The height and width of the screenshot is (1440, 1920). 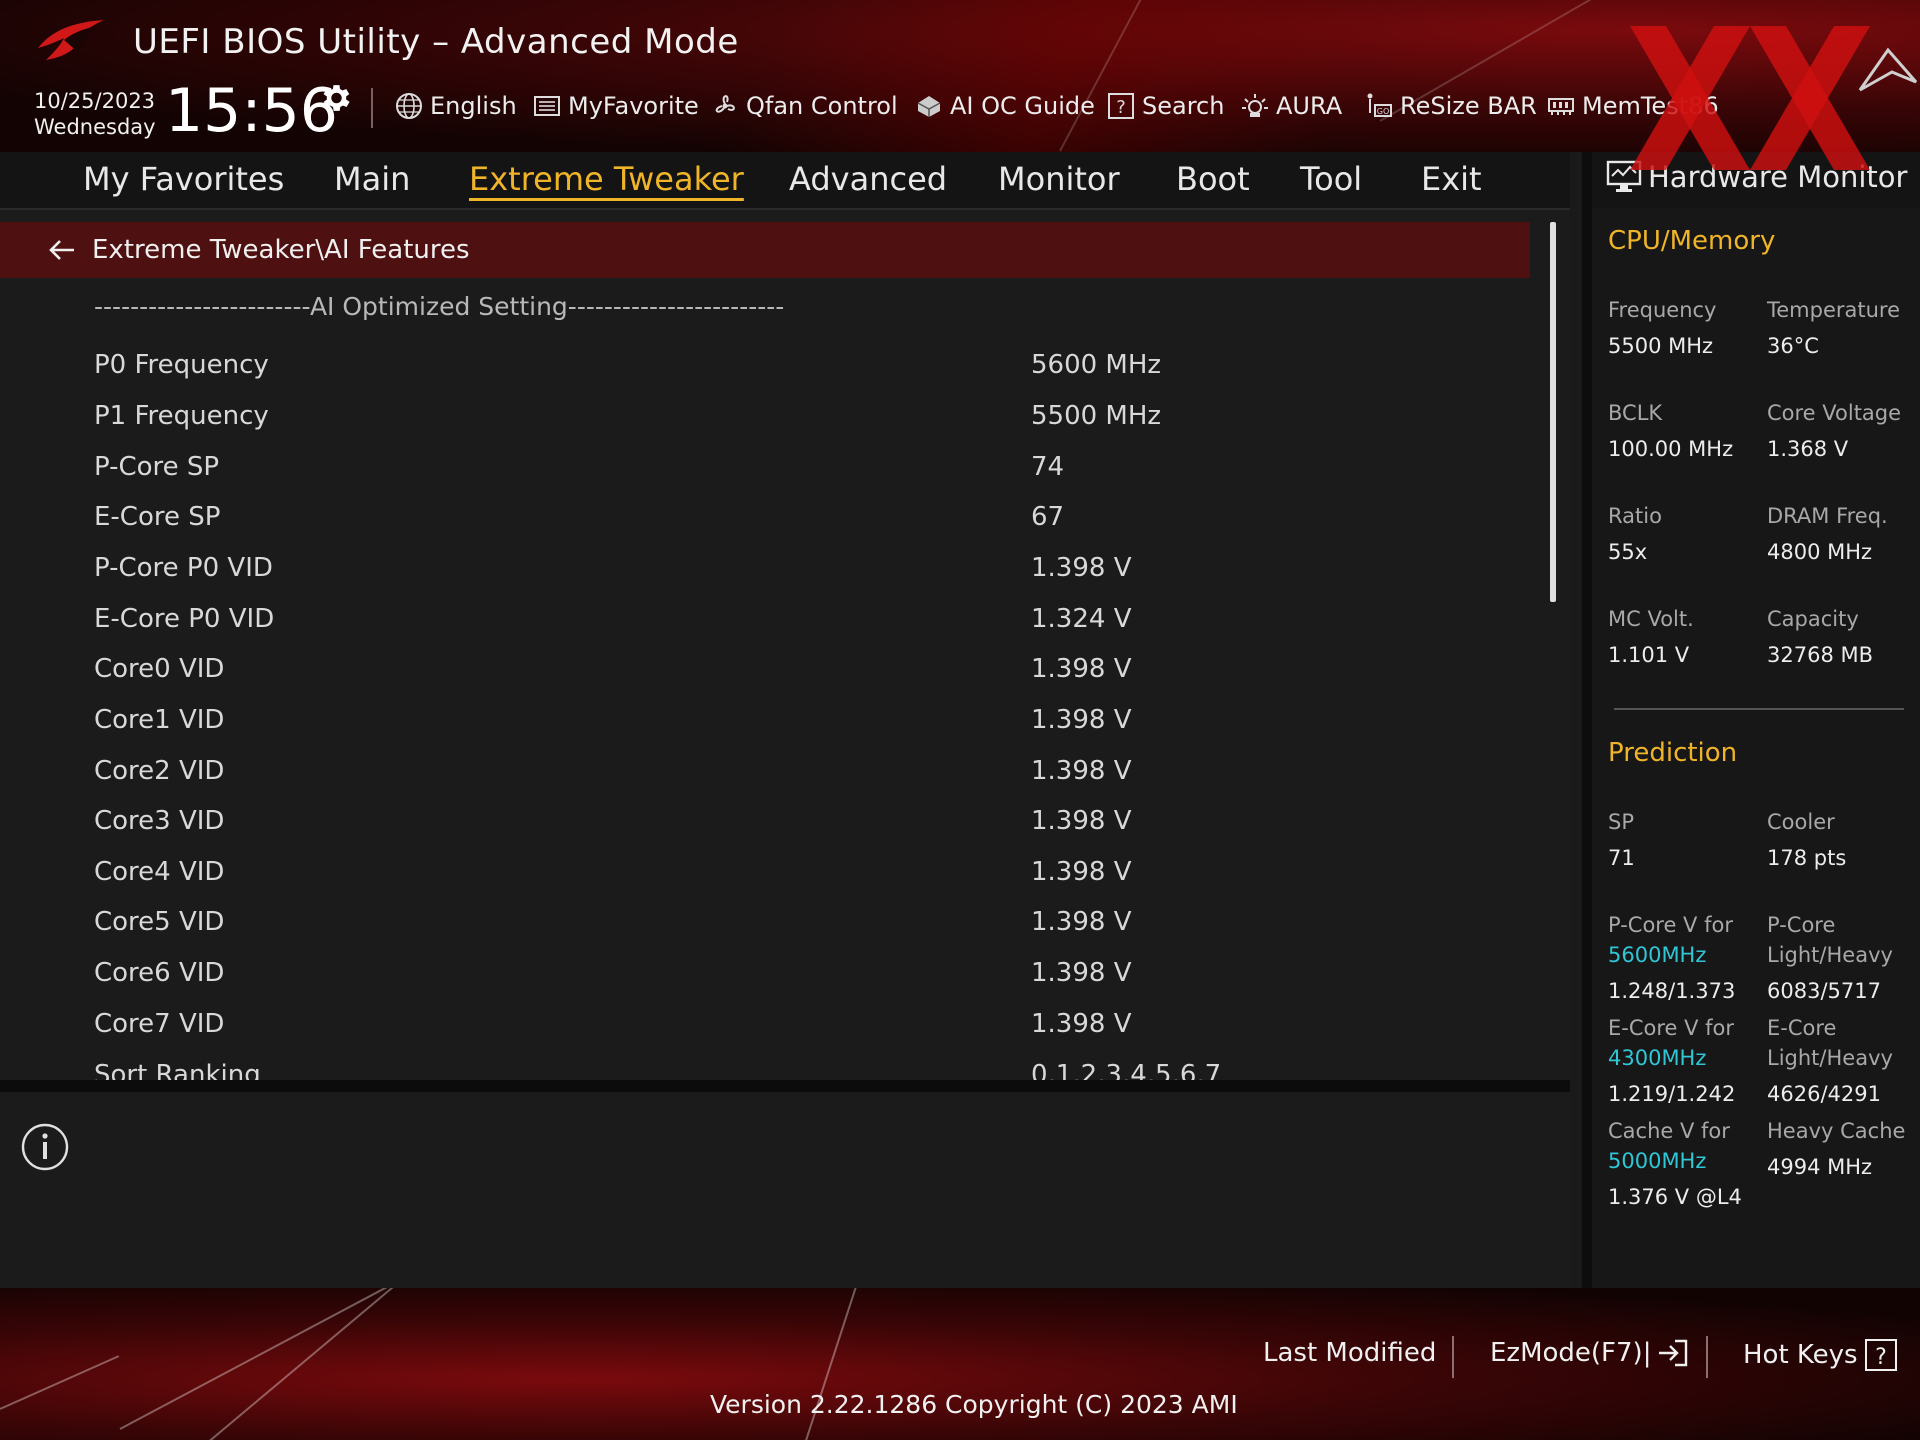 What do you see at coordinates (1670, 925) in the screenshot?
I see `hw-label-pcore-v-text: P-Core V for` at bounding box center [1670, 925].